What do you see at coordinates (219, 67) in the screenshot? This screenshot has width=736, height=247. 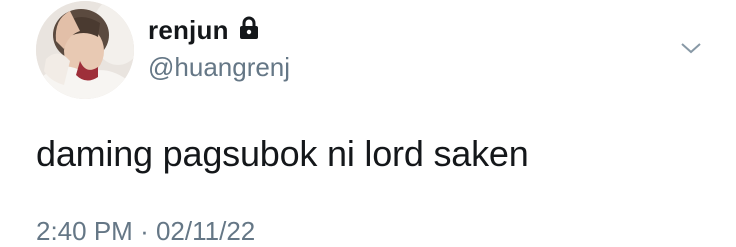 I see `user-handle: @huangrenj` at bounding box center [219, 67].